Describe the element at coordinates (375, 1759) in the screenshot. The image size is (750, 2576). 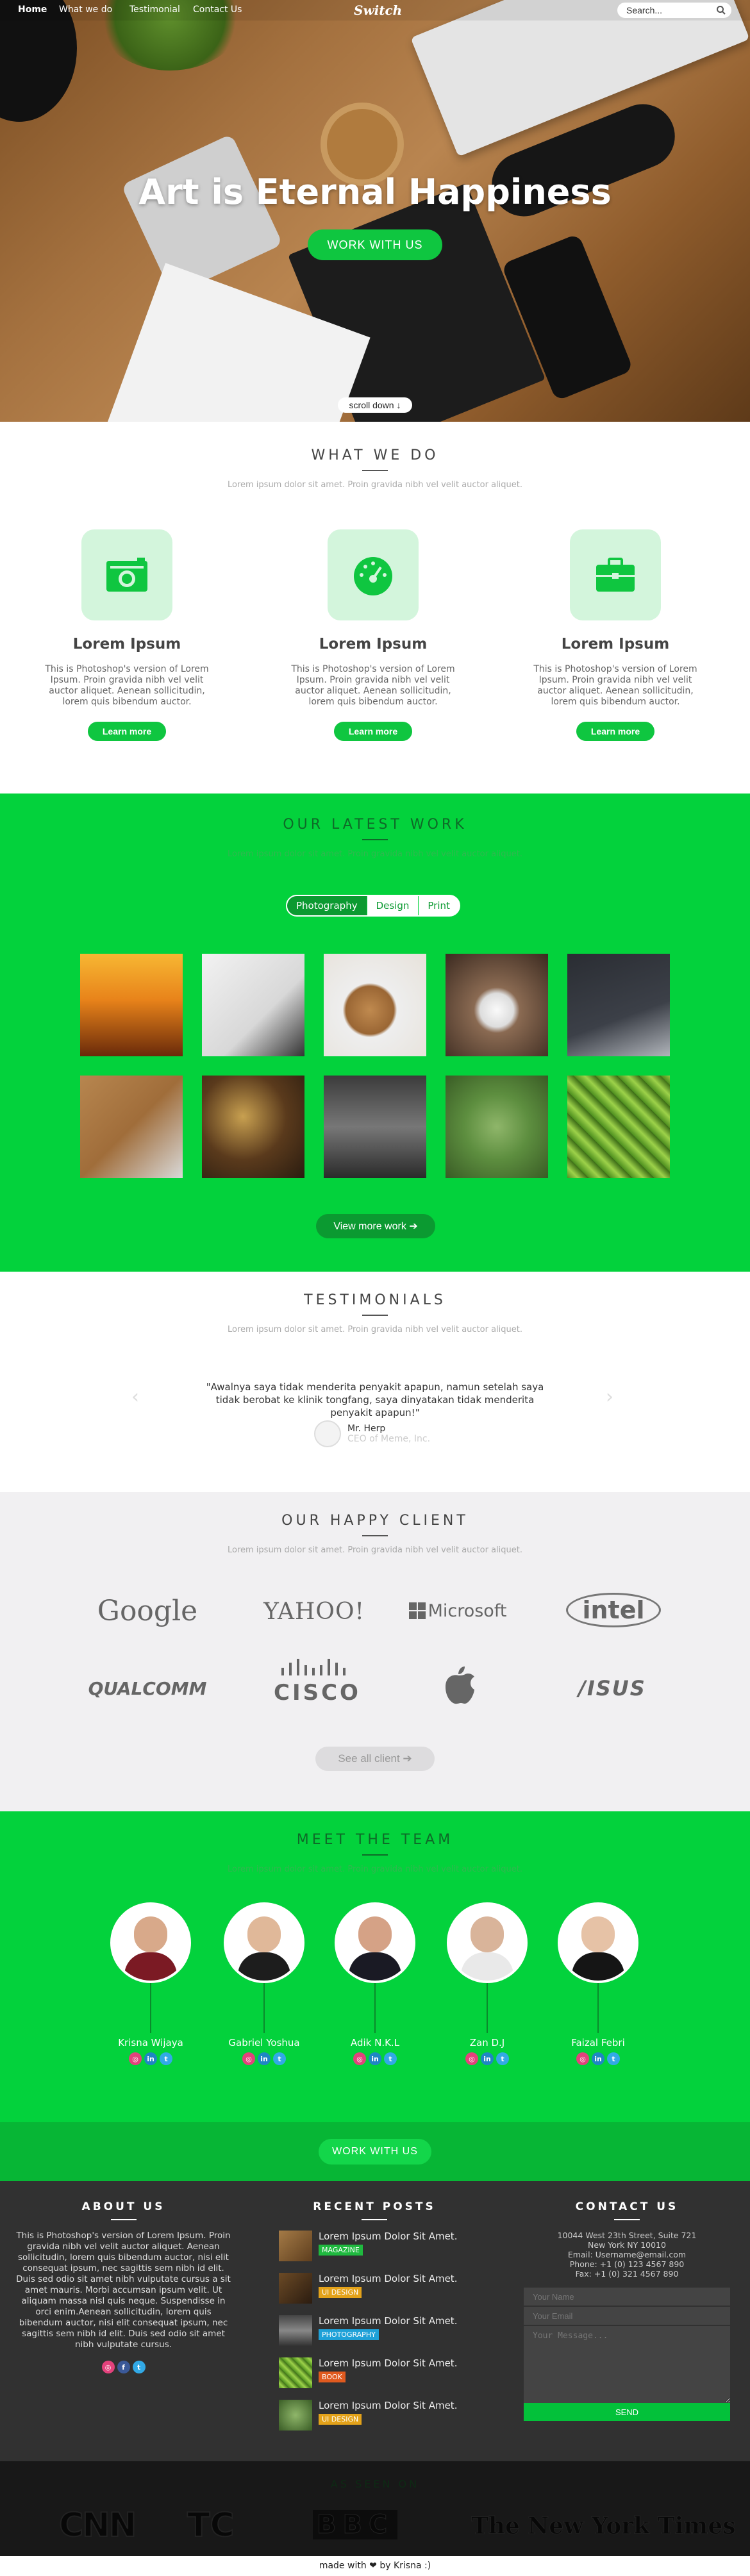
I see `see-all-client-button: See all client ➔` at that location.